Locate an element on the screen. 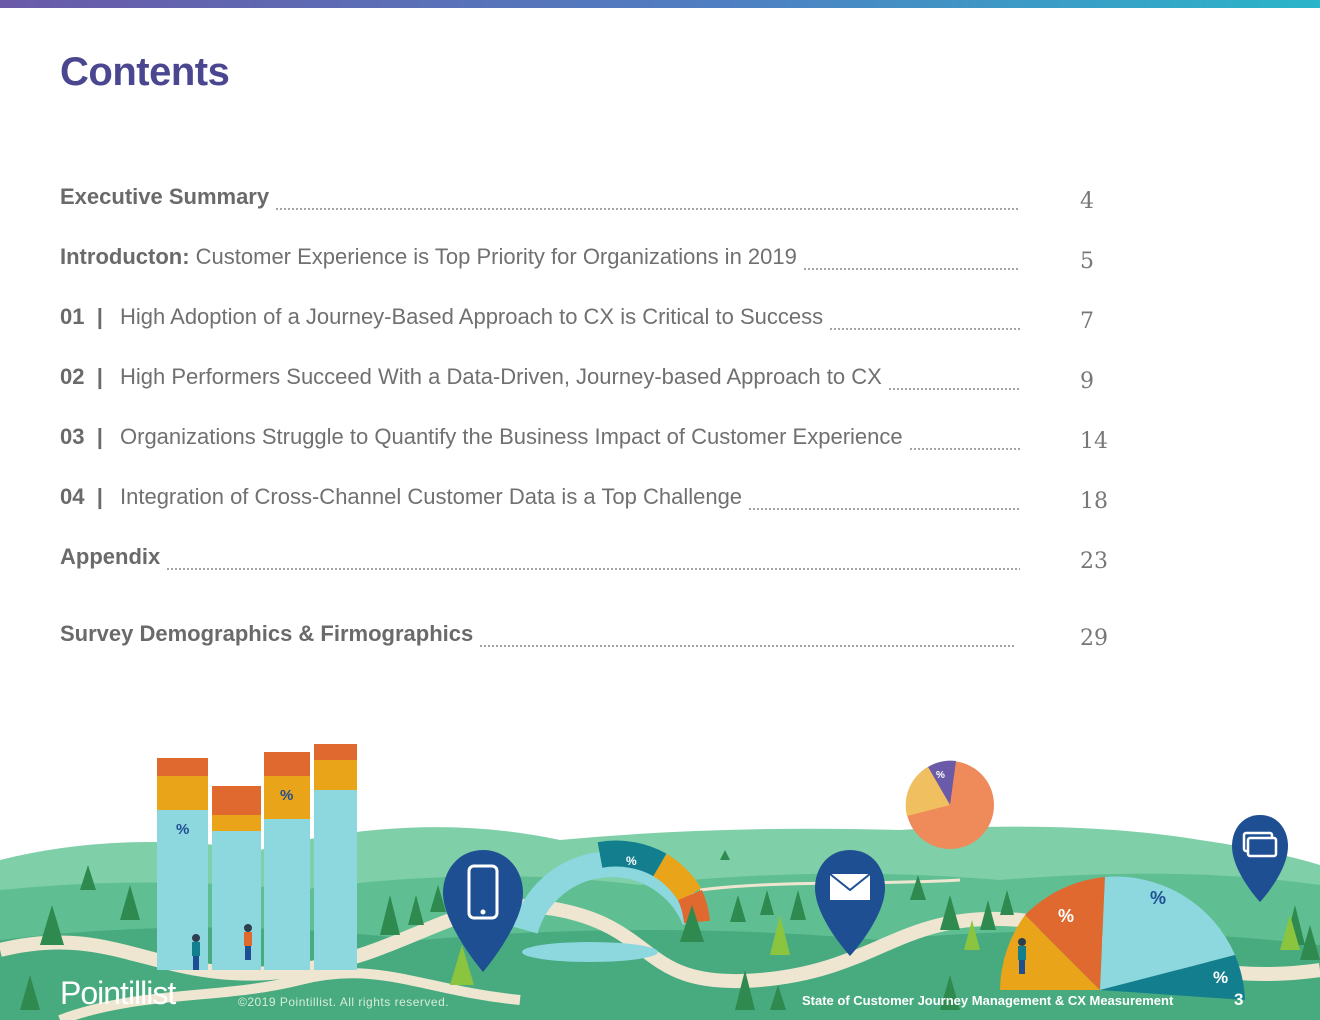  toc-entry-survey-demographics: Survey Demographics & Firmographics 29 is located at coordinates (590, 638).